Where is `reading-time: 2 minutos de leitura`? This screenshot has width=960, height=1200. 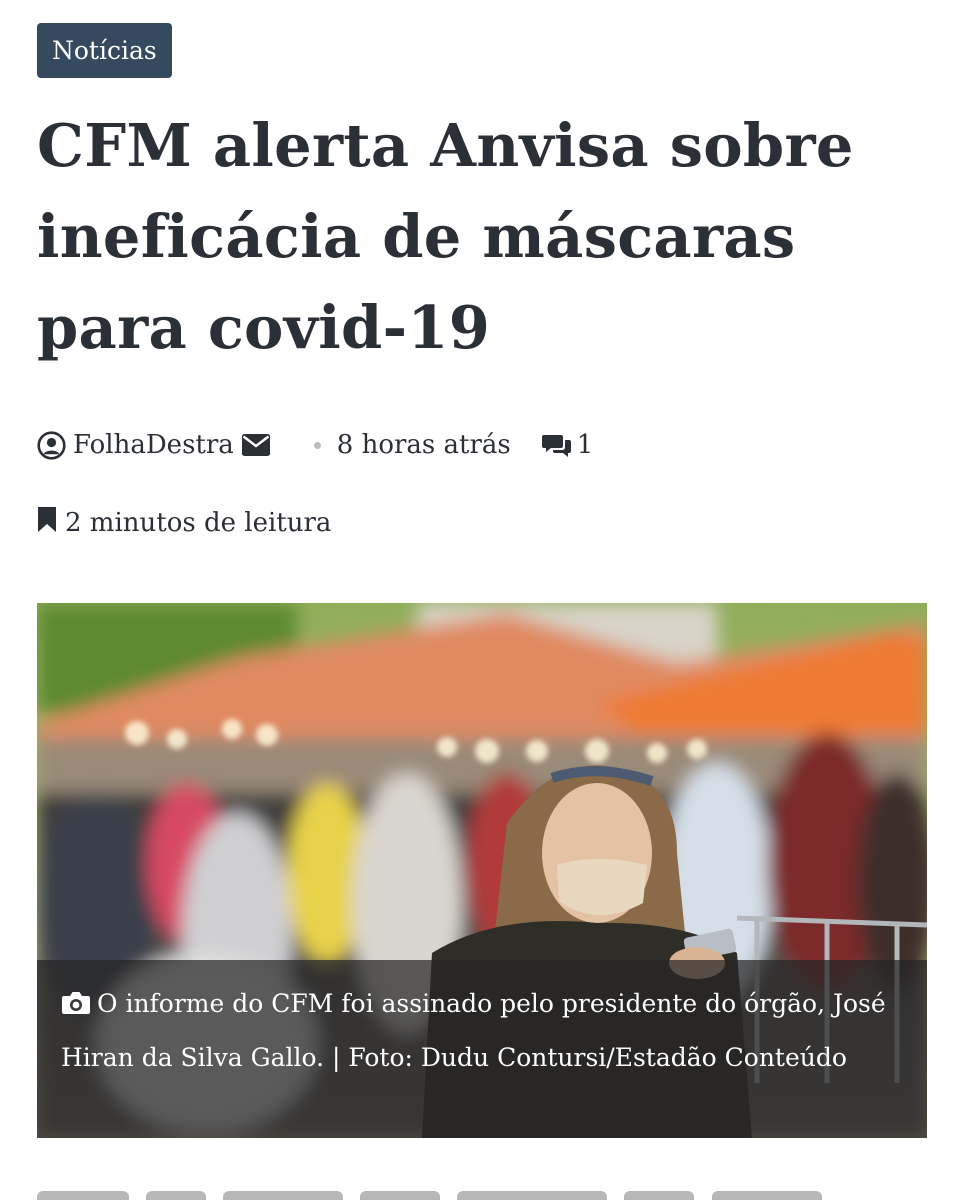 reading-time: 2 minutos de leitura is located at coordinates (184, 523).